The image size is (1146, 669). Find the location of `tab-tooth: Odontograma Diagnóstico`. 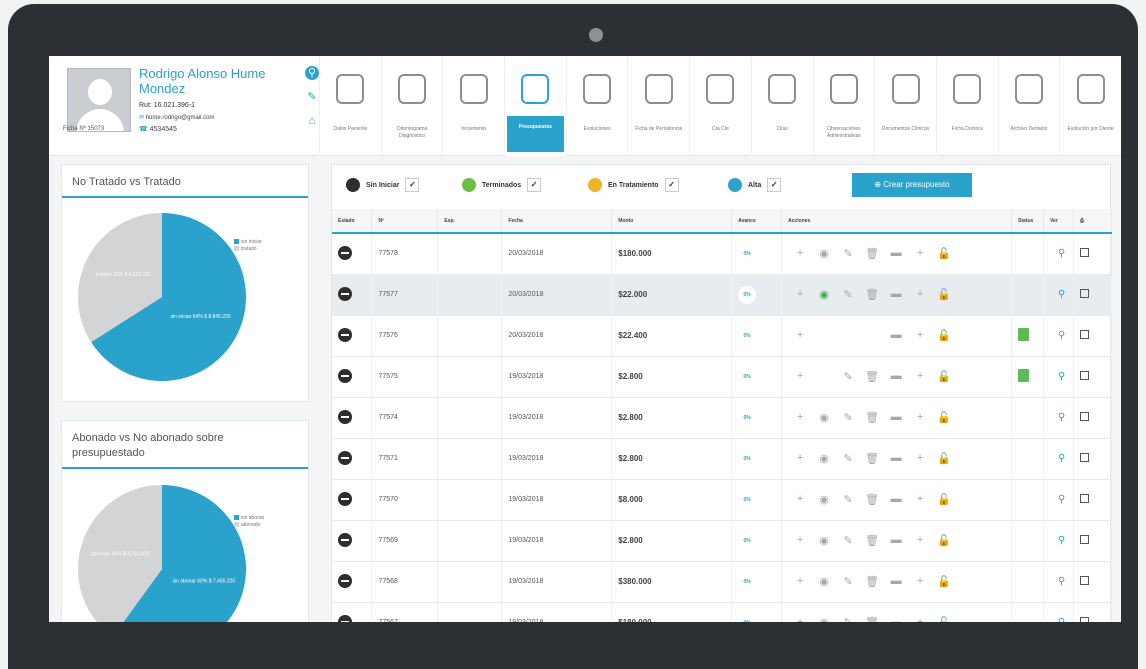

tab-tooth: Odontograma Diagnóstico is located at coordinates (411, 106).